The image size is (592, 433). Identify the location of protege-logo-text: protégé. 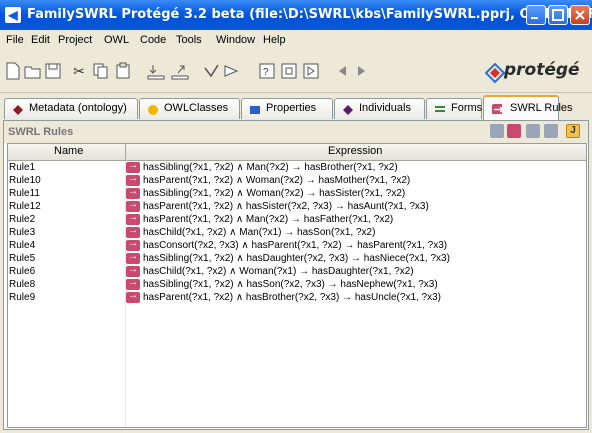
(542, 70).